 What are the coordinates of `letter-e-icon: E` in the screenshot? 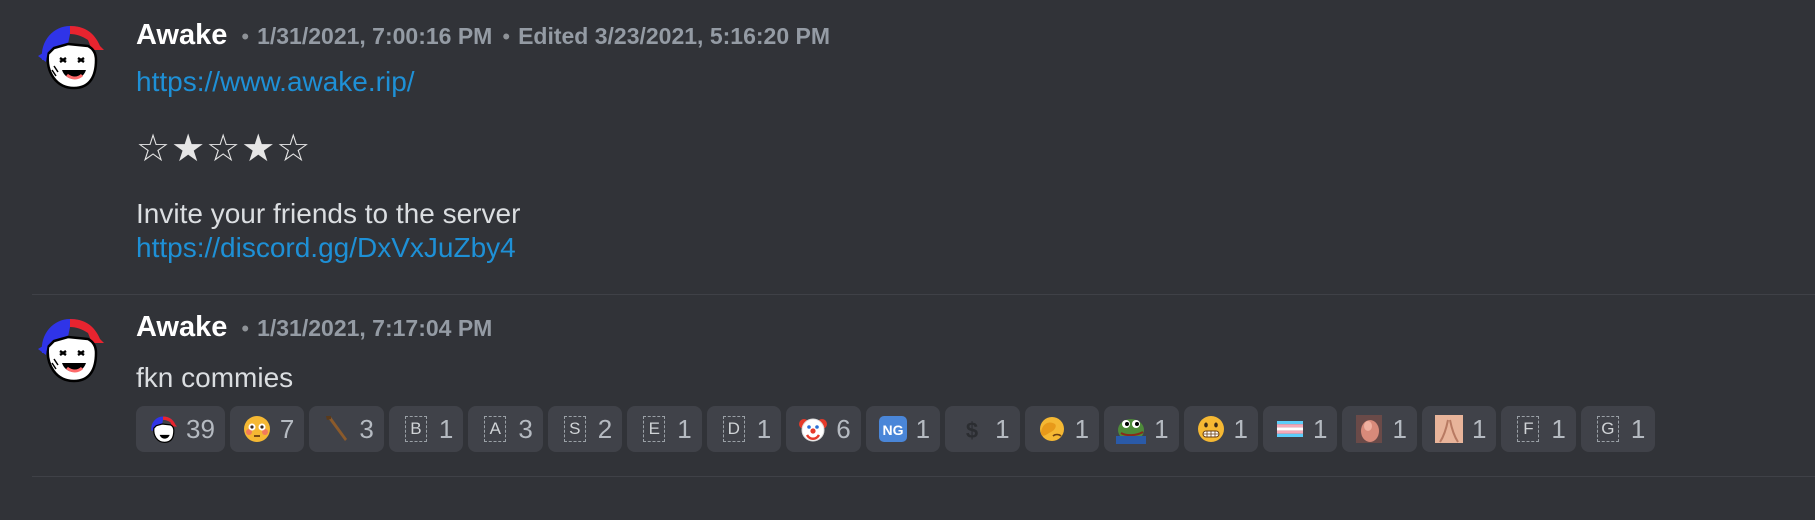 It's located at (654, 429).